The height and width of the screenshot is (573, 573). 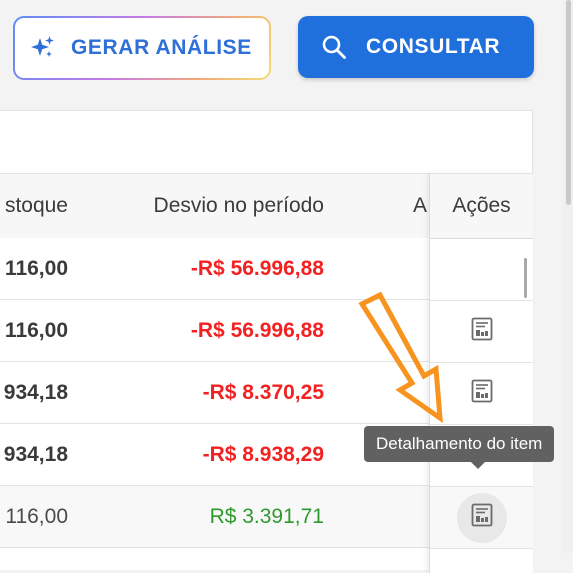 What do you see at coordinates (525, 278) in the screenshot?
I see `table-scrollbar` at bounding box center [525, 278].